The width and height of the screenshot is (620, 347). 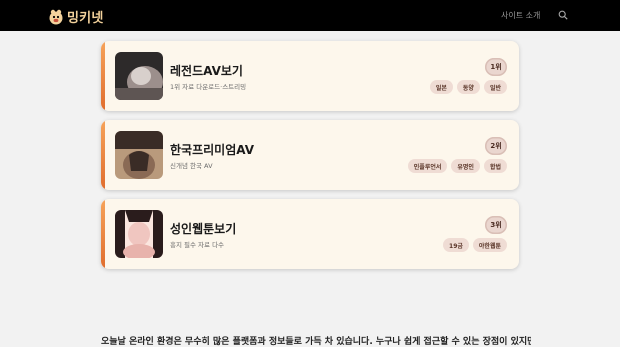 What do you see at coordinates (197, 245) in the screenshot?
I see `card-description: 흥지 필수 자료 다수` at bounding box center [197, 245].